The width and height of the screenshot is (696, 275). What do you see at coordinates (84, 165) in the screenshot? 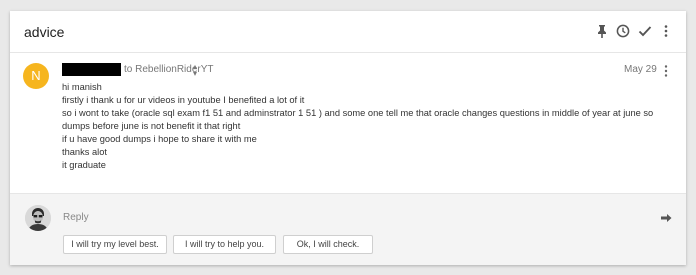
I see `body-line: it graduate` at bounding box center [84, 165].